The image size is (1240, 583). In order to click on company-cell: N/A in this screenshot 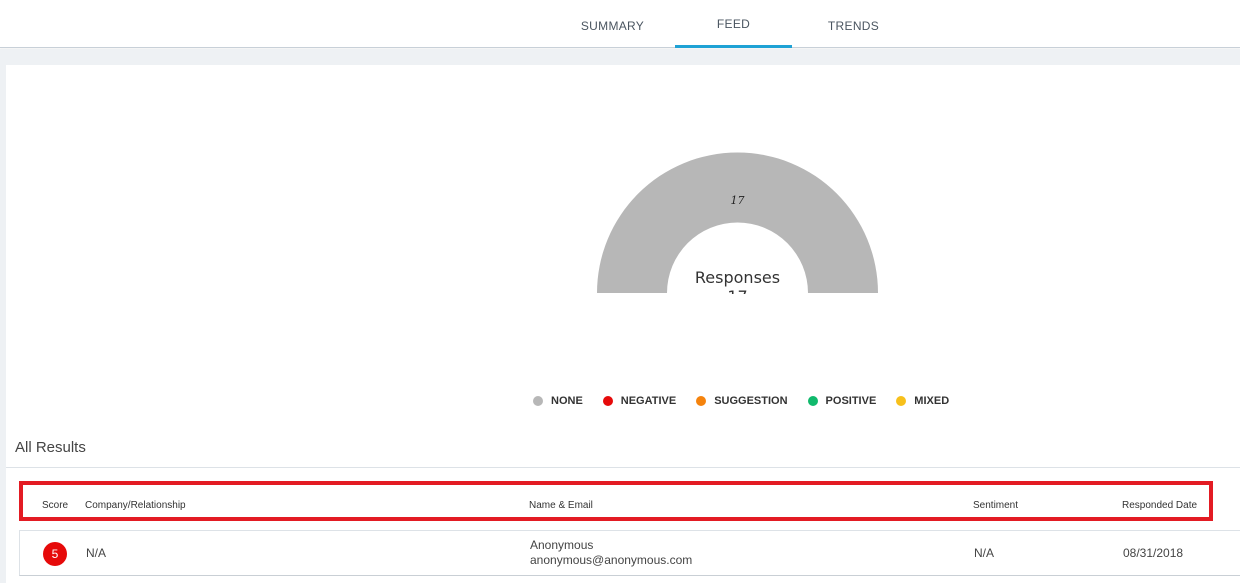, I will do `click(96, 553)`.